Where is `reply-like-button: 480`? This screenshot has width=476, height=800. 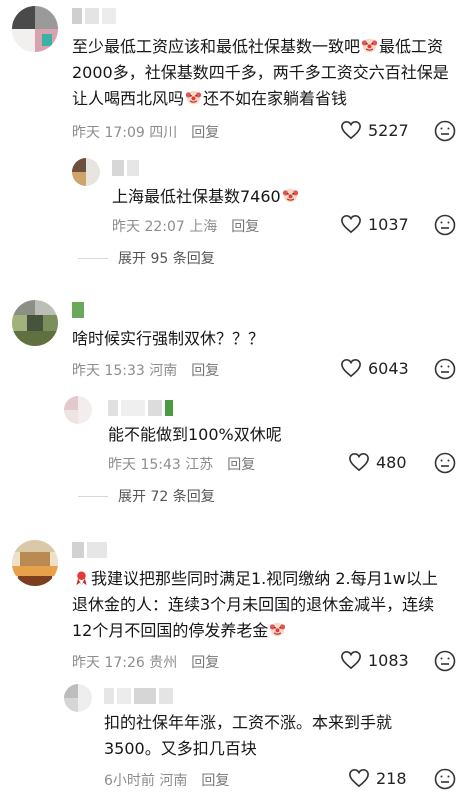
reply-like-button: 480 is located at coordinates (377, 462).